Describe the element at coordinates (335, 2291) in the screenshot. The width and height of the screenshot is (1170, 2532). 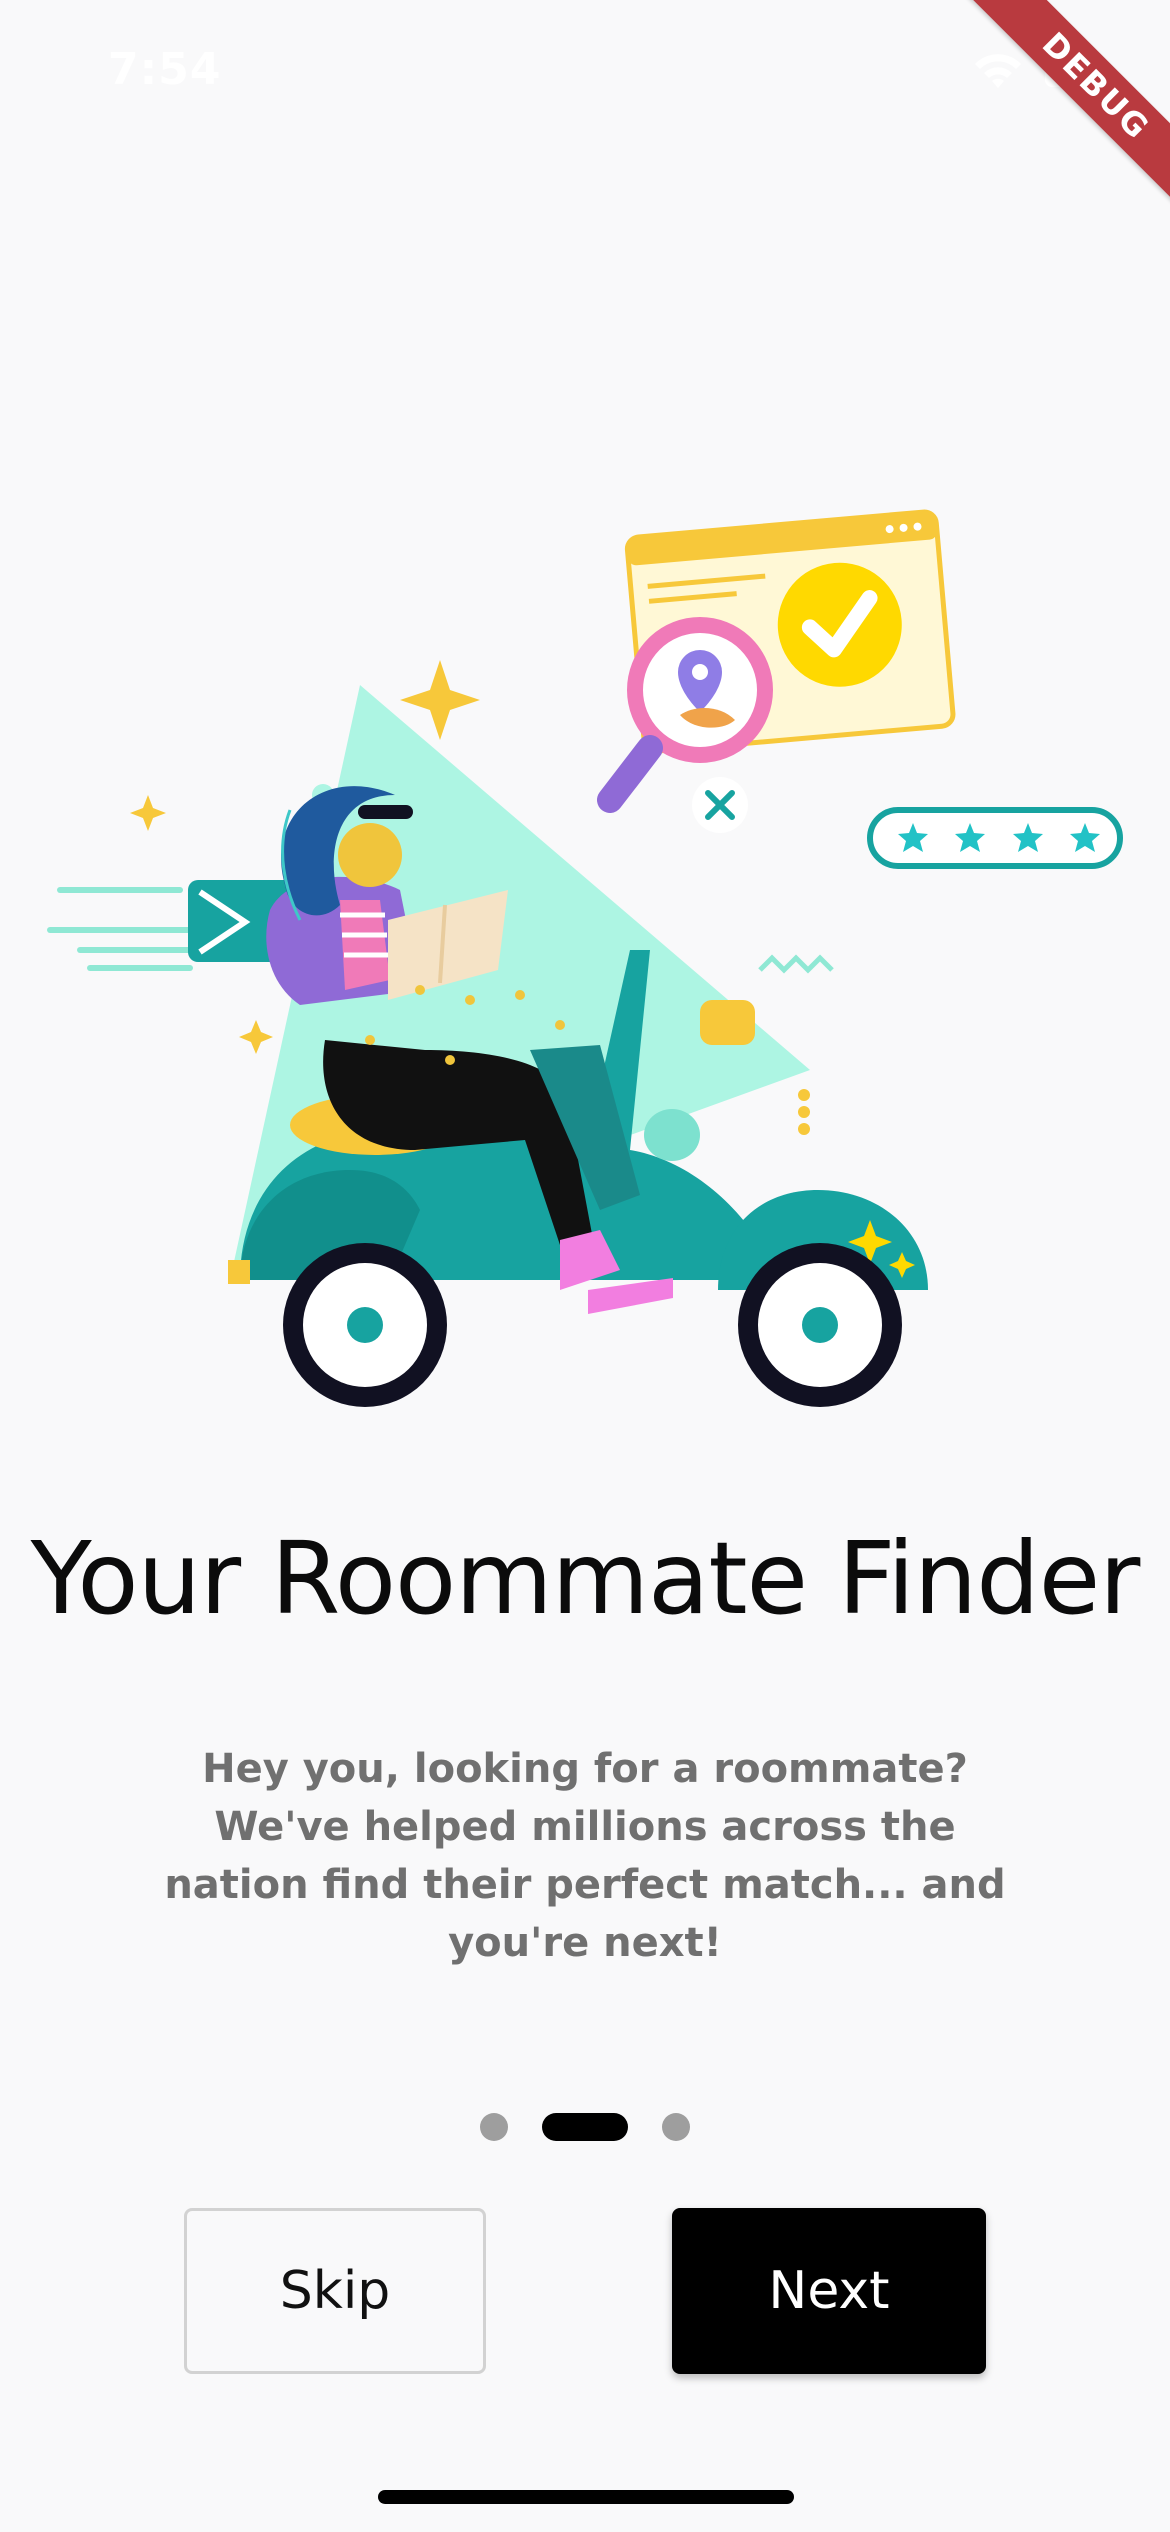
I see `skip-button: Skip` at that location.